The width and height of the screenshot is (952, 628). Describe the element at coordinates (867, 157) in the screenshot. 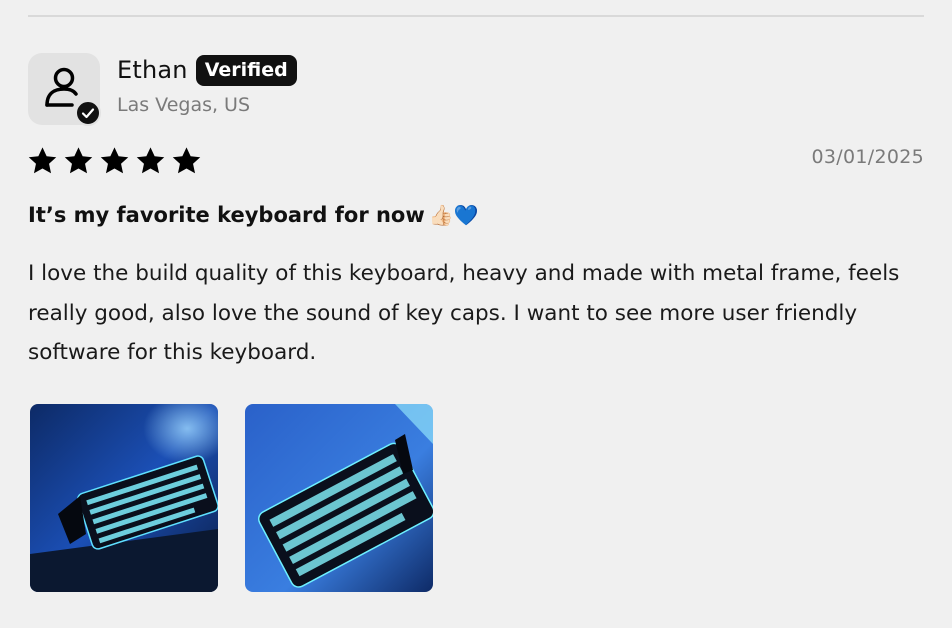

I see `review-date: 03/01/2025` at that location.